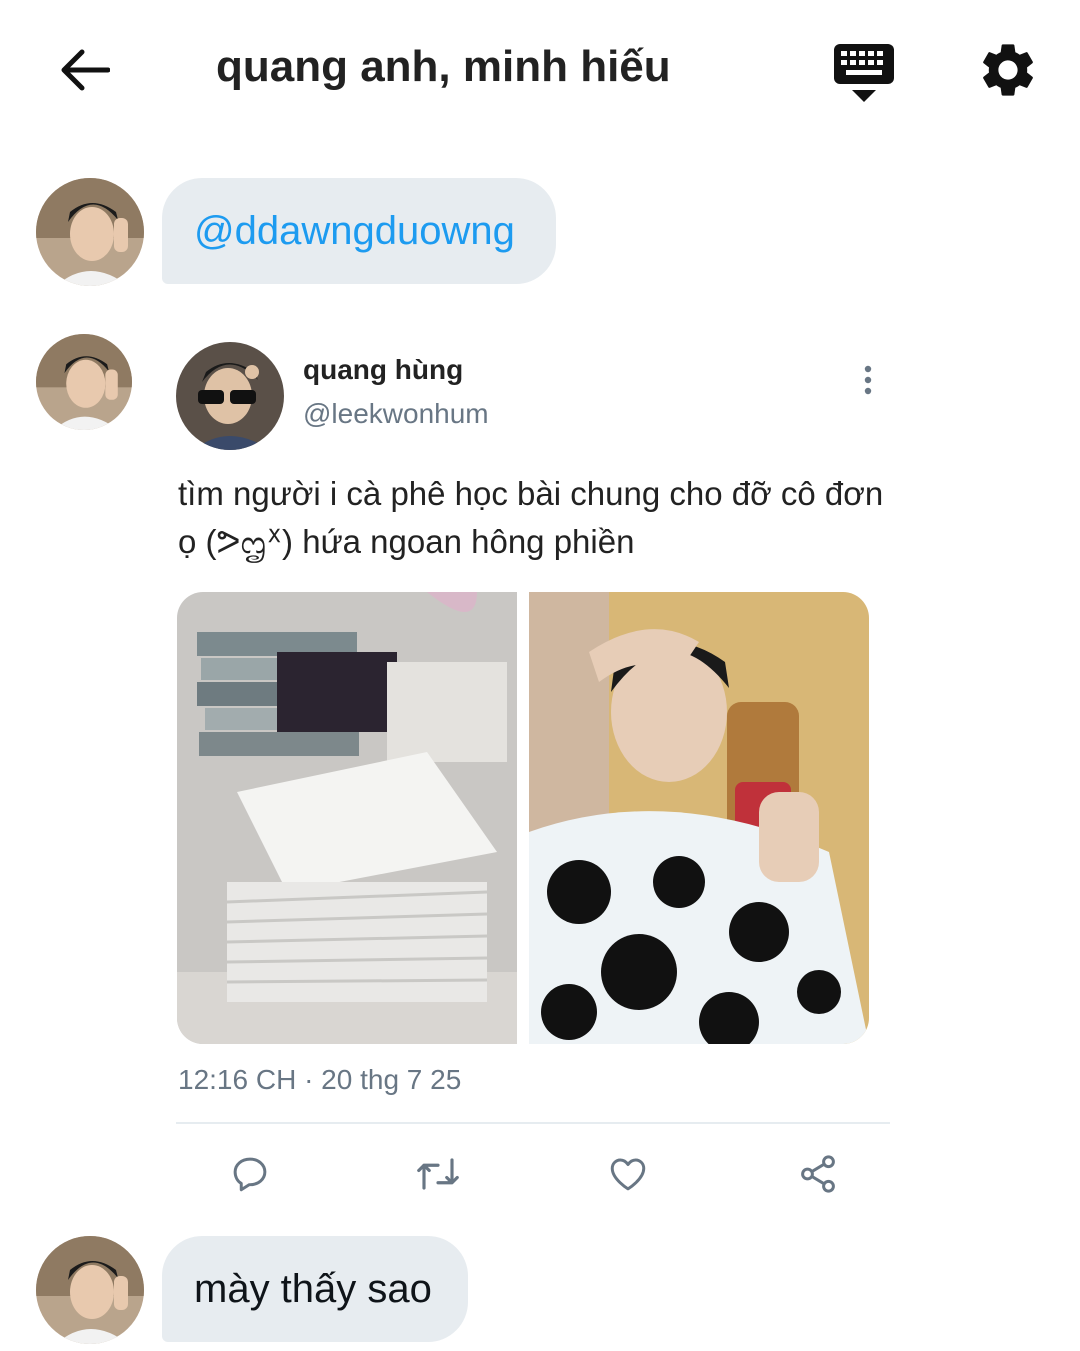  I want to click on message-bubble: mày thấy sao, so click(315, 1289).